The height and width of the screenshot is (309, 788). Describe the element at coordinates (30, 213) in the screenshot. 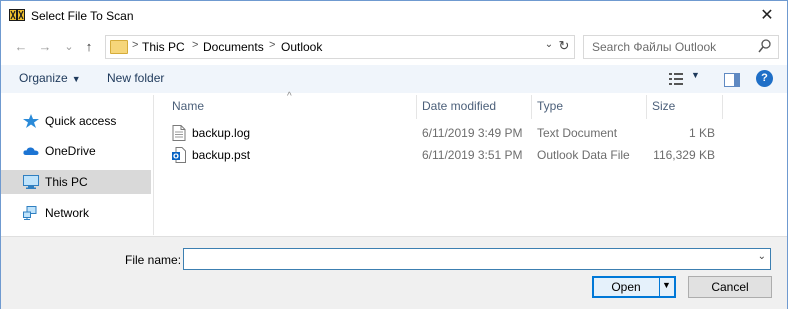

I see `network-icon` at that location.